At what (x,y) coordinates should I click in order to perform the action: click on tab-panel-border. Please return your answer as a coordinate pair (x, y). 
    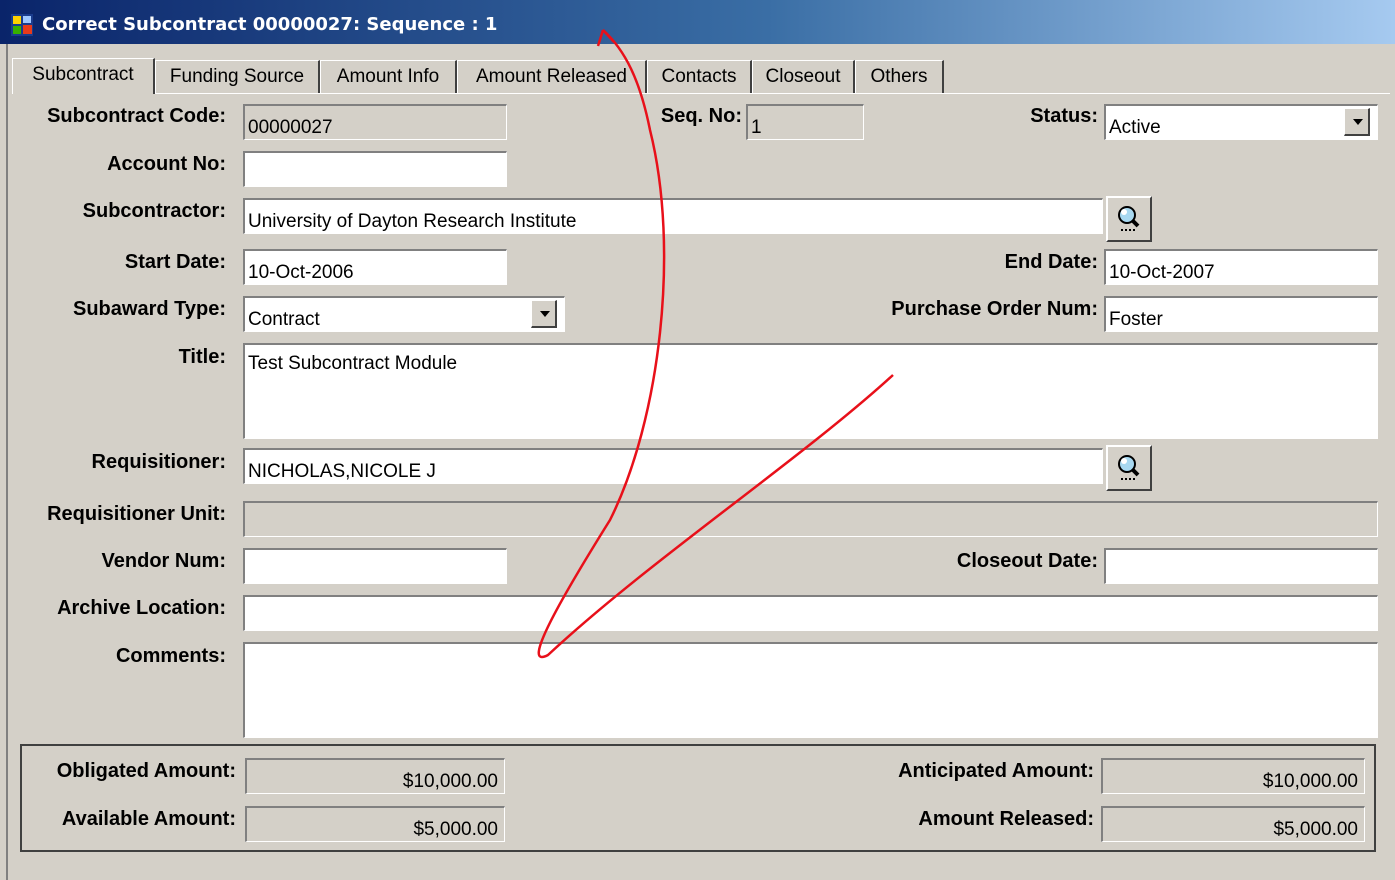
    Looking at the image, I should click on (701, 93).